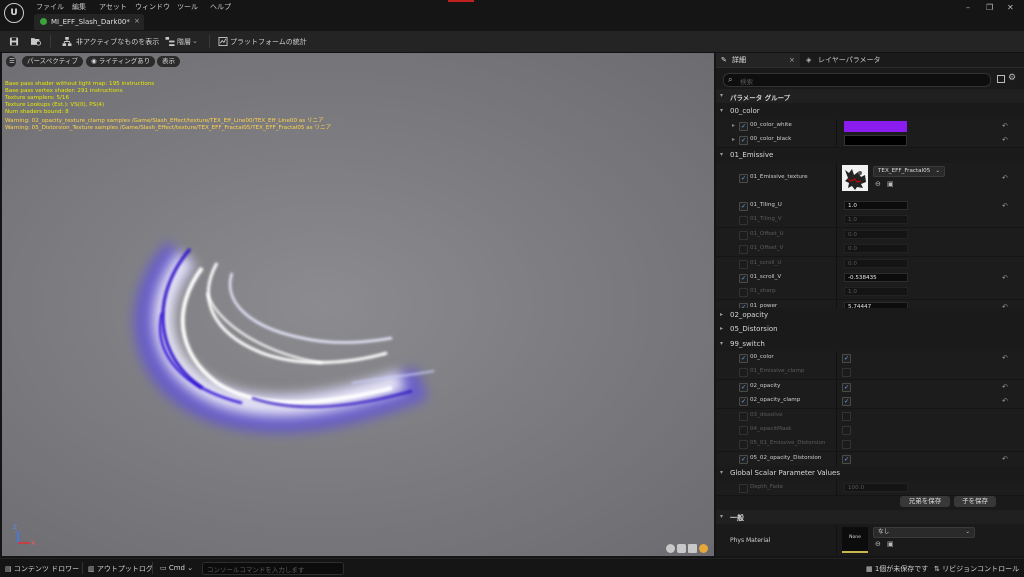 The width and height of the screenshot is (1024, 577). I want to click on output-log-button: ▥ アウトプットログ, so click(120, 569).